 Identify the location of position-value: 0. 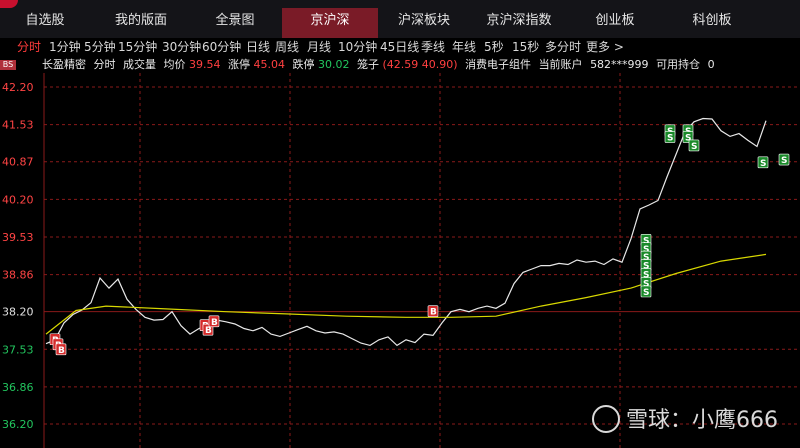
(711, 64).